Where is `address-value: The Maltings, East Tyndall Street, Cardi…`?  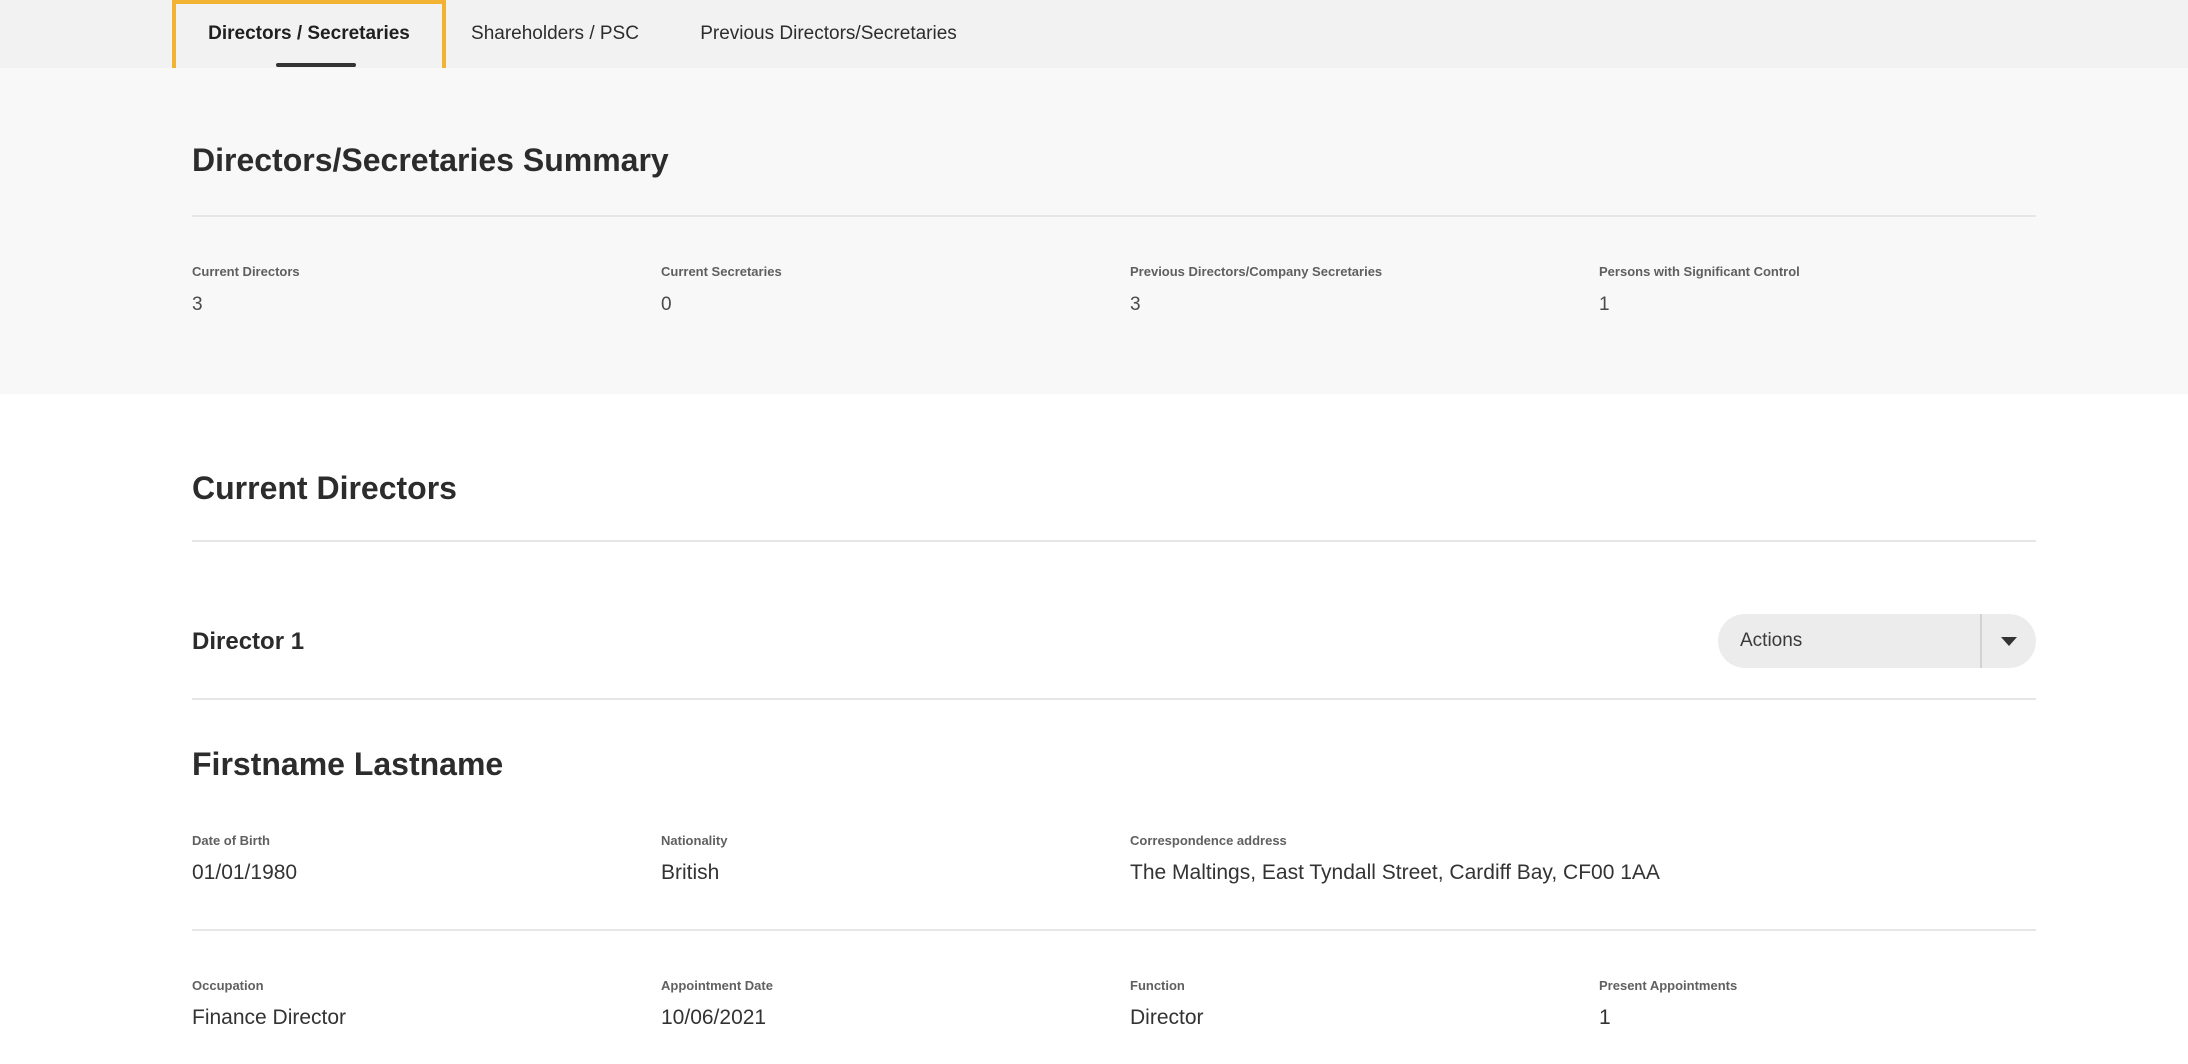 address-value: The Maltings, East Tyndall Street, Cardi… is located at coordinates (1395, 872).